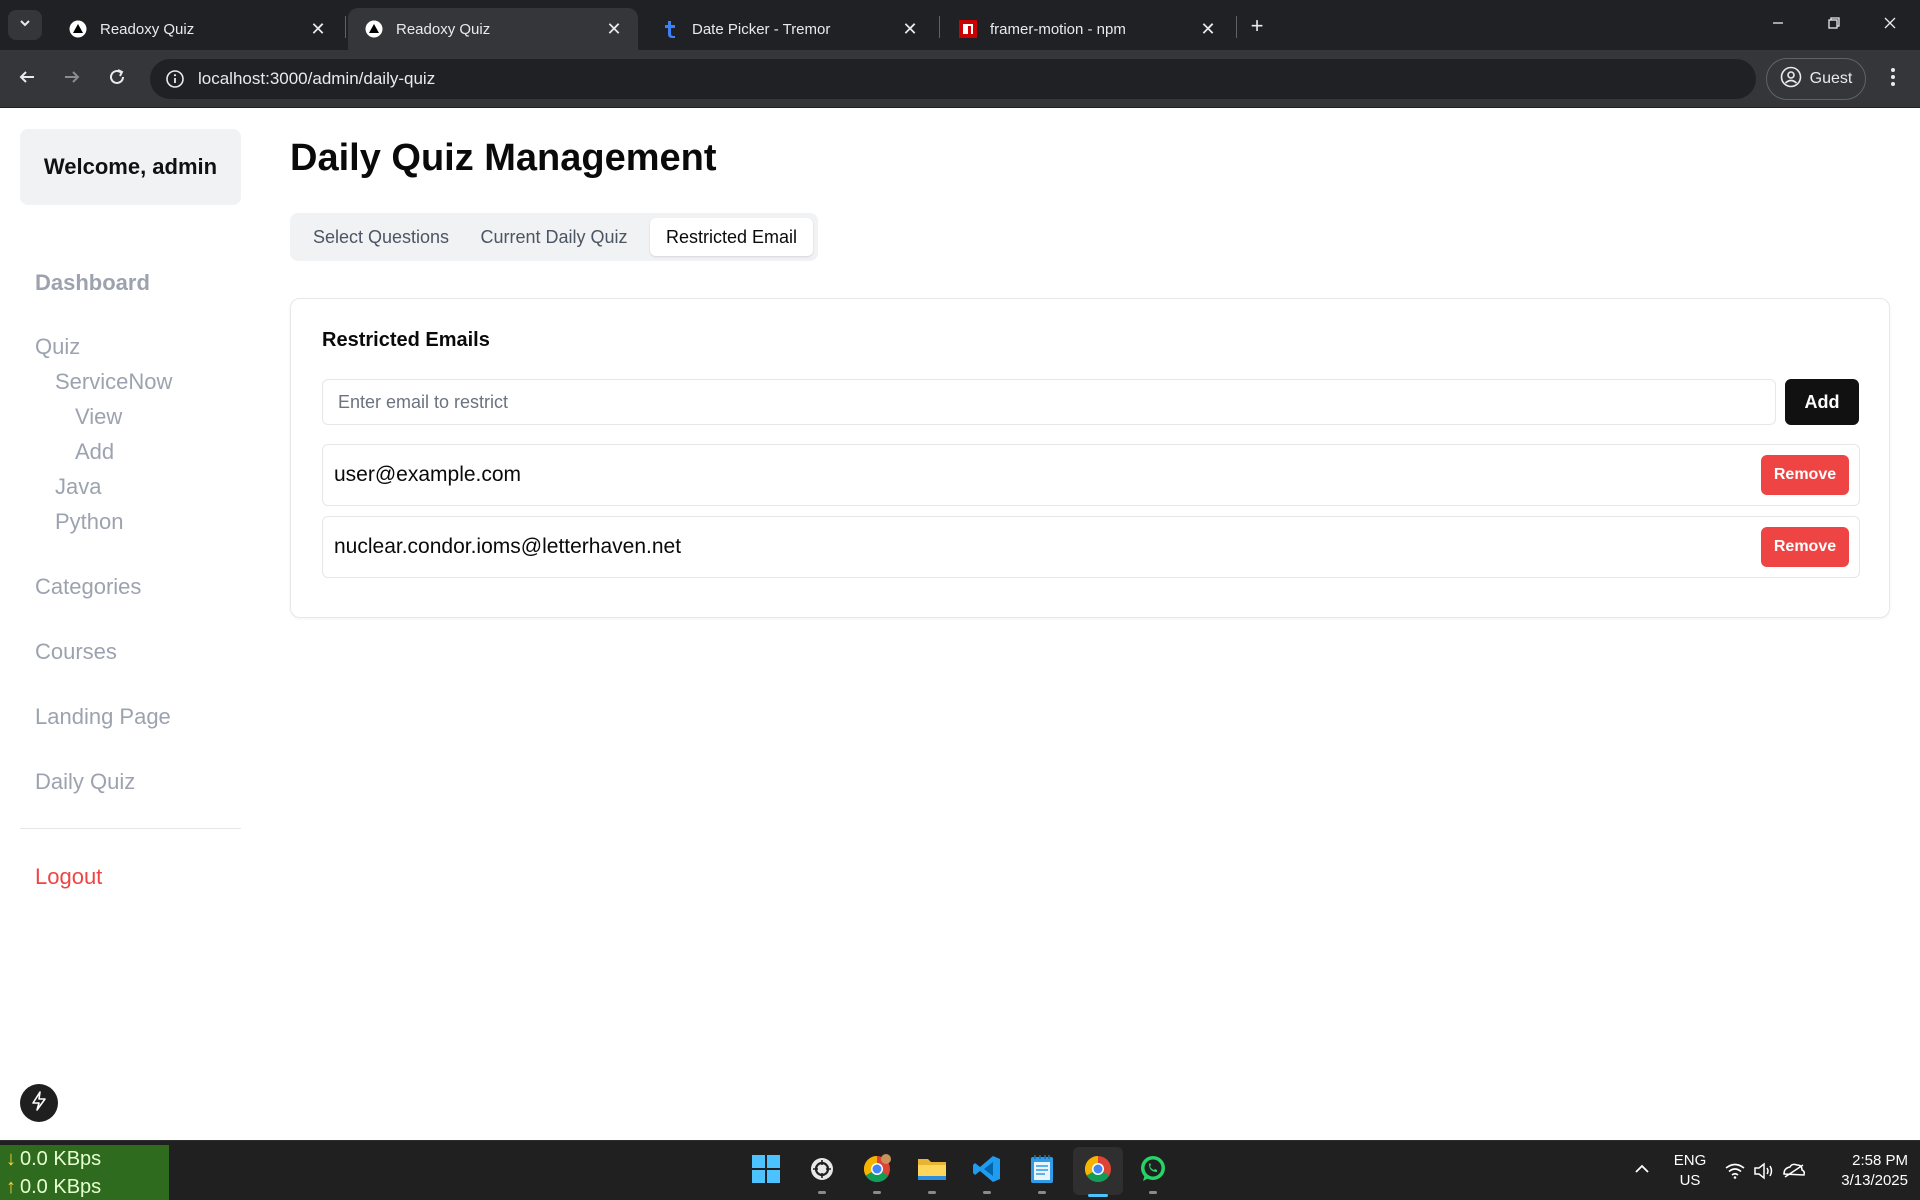 This screenshot has width=1920, height=1200. I want to click on sidebar-item-quiz: Quiz, so click(57, 347).